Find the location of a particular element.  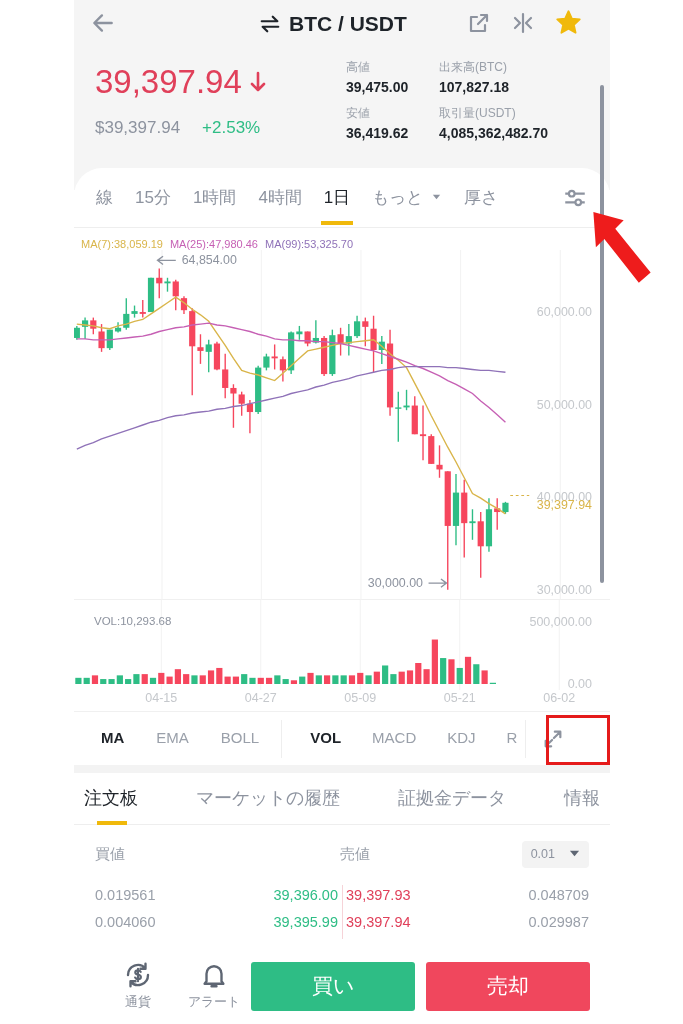

indicator-tab: R is located at coordinates (512, 738).